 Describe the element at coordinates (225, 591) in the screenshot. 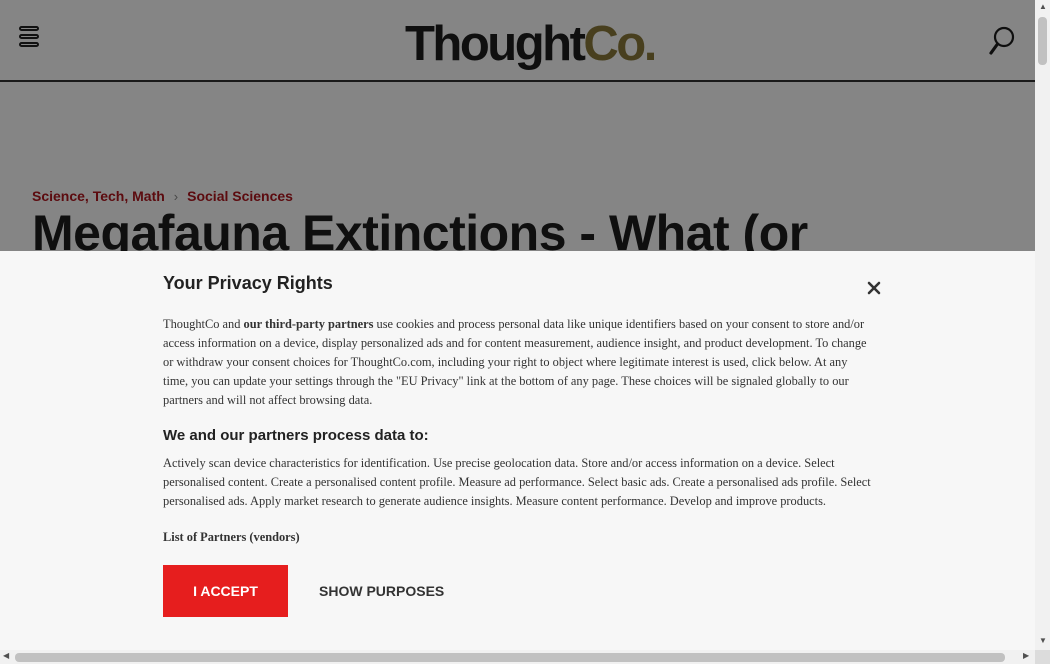

I see `accept-button: I ACCEPT` at that location.